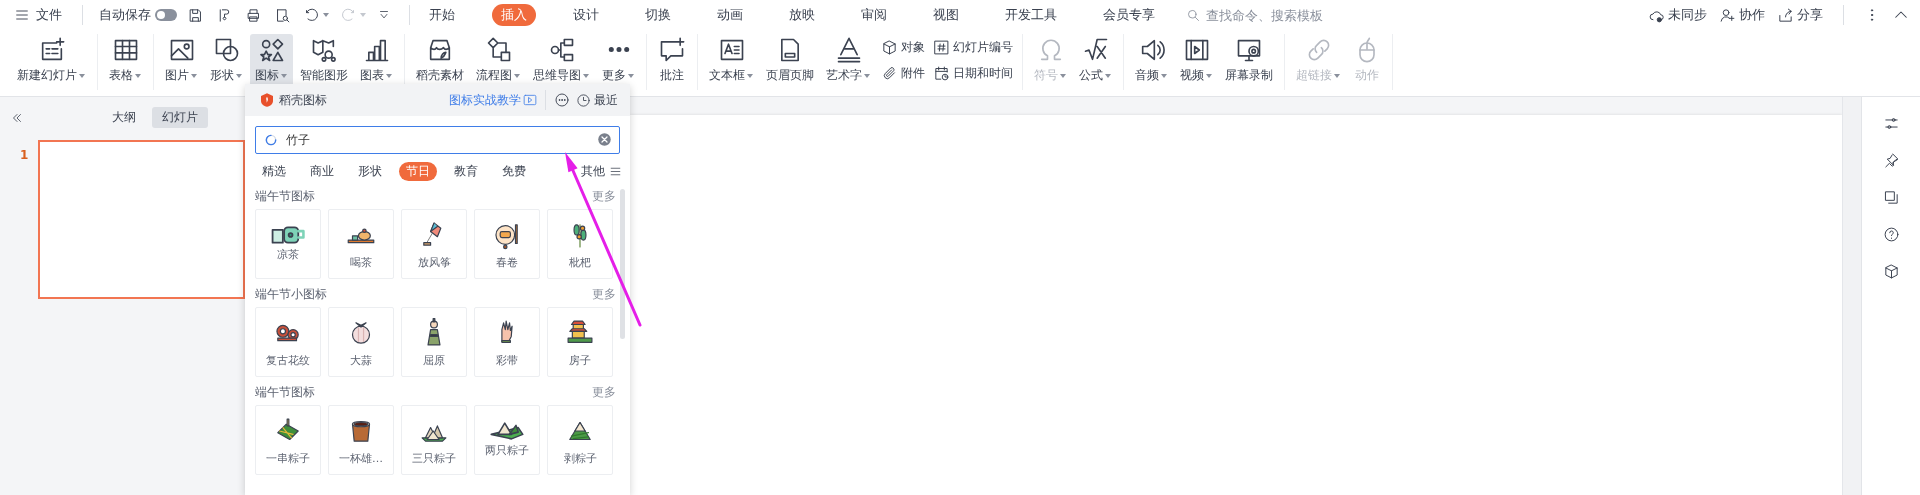  Describe the element at coordinates (282, 15) in the screenshot. I see `print-preview-icon` at that location.